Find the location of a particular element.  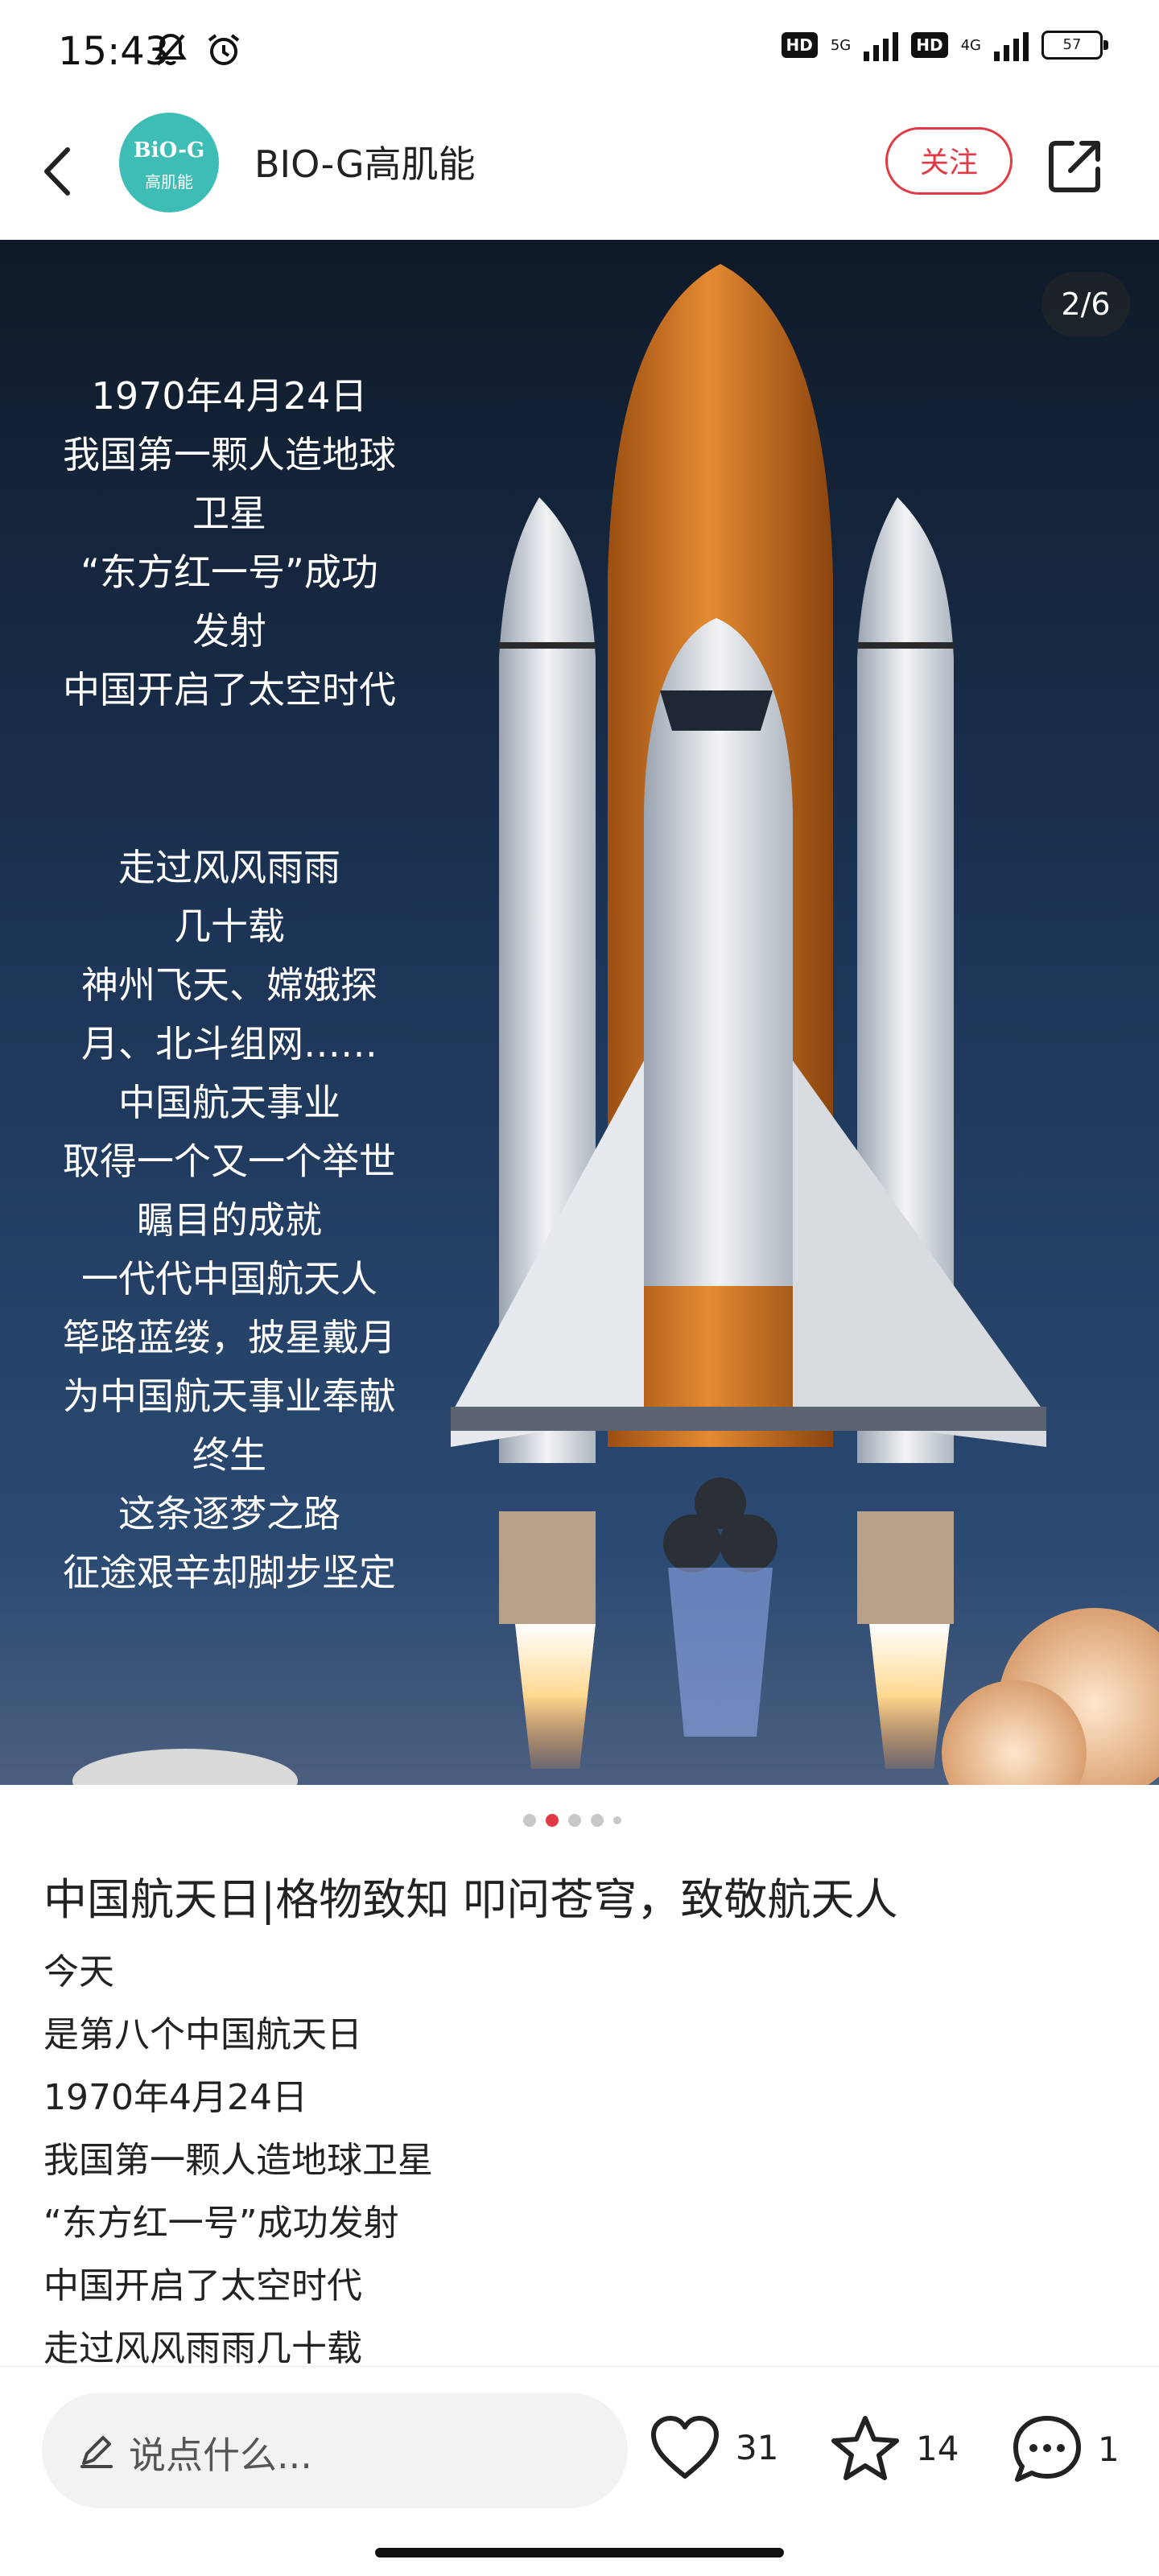

overlay-line: 几十载 is located at coordinates (230, 926).